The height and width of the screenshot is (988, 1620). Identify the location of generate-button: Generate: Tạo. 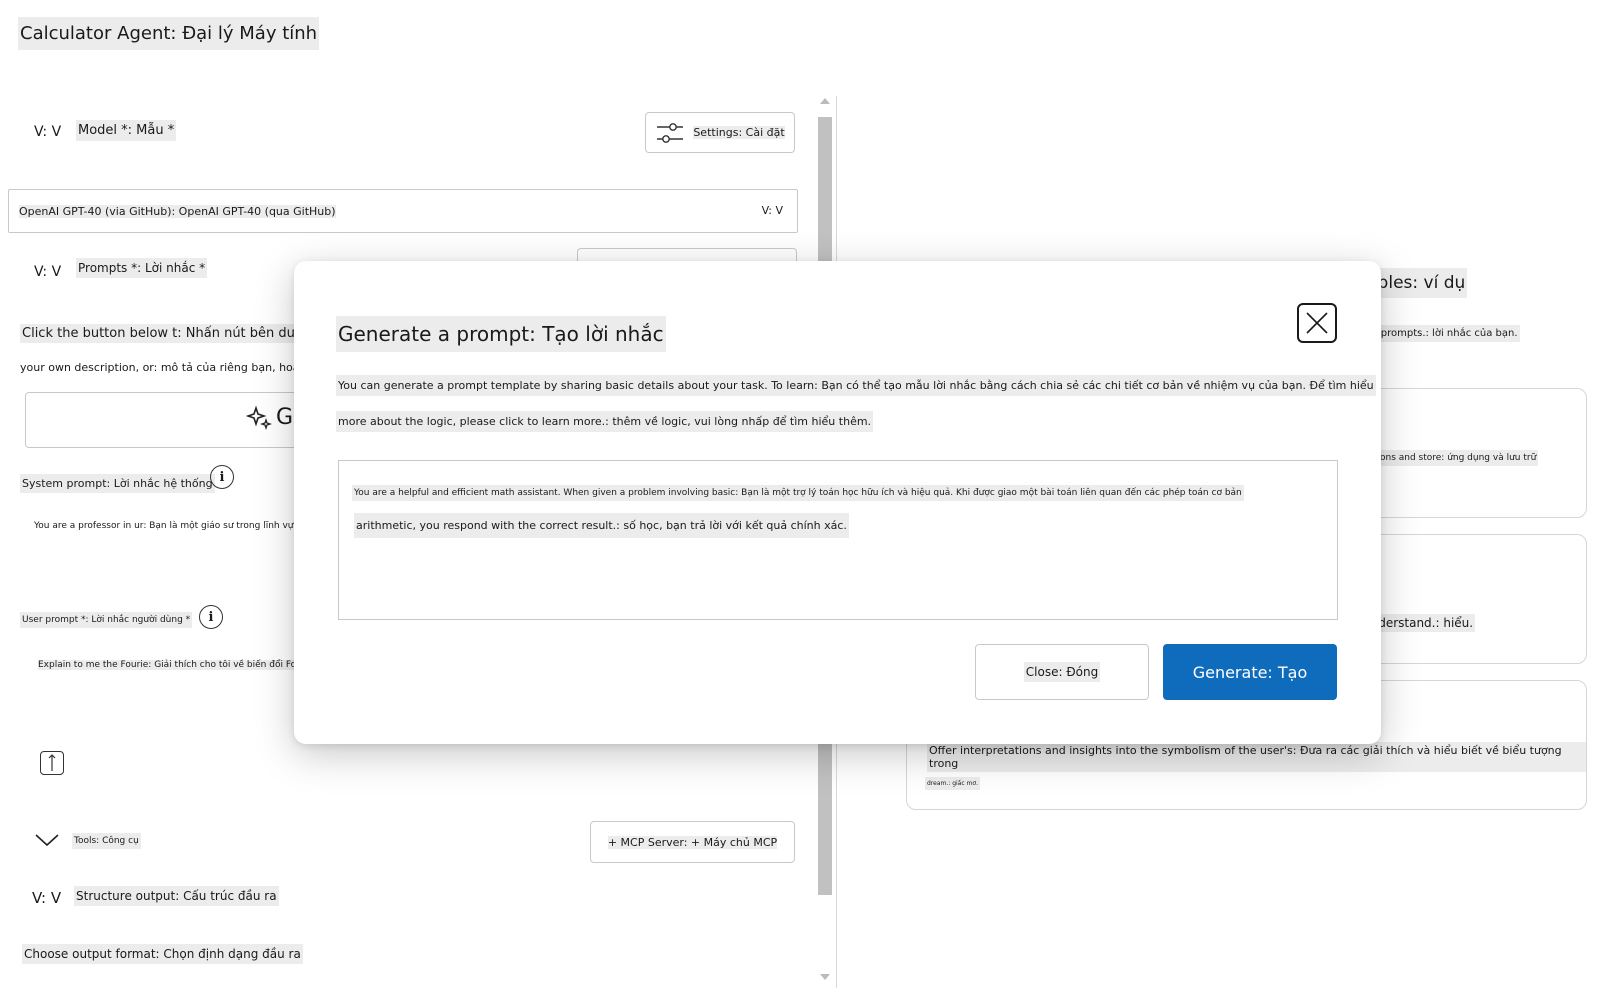
(1250, 672).